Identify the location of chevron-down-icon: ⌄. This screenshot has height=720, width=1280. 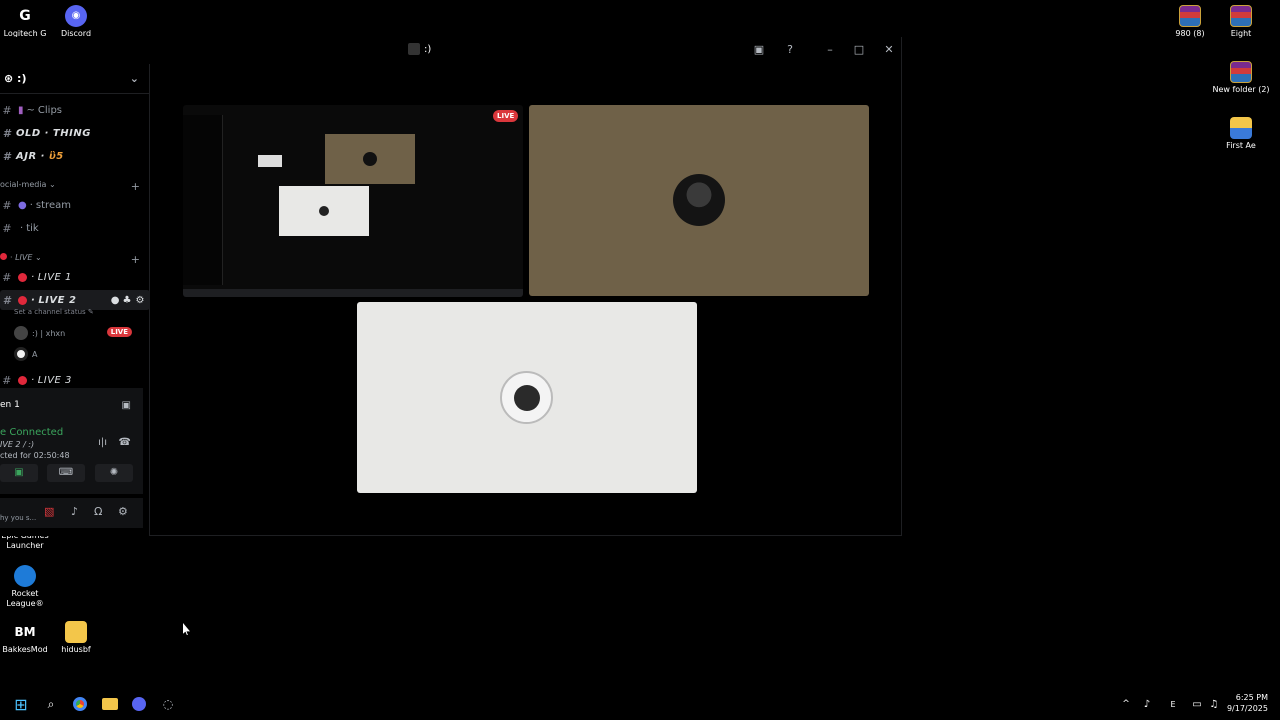
(134, 78).